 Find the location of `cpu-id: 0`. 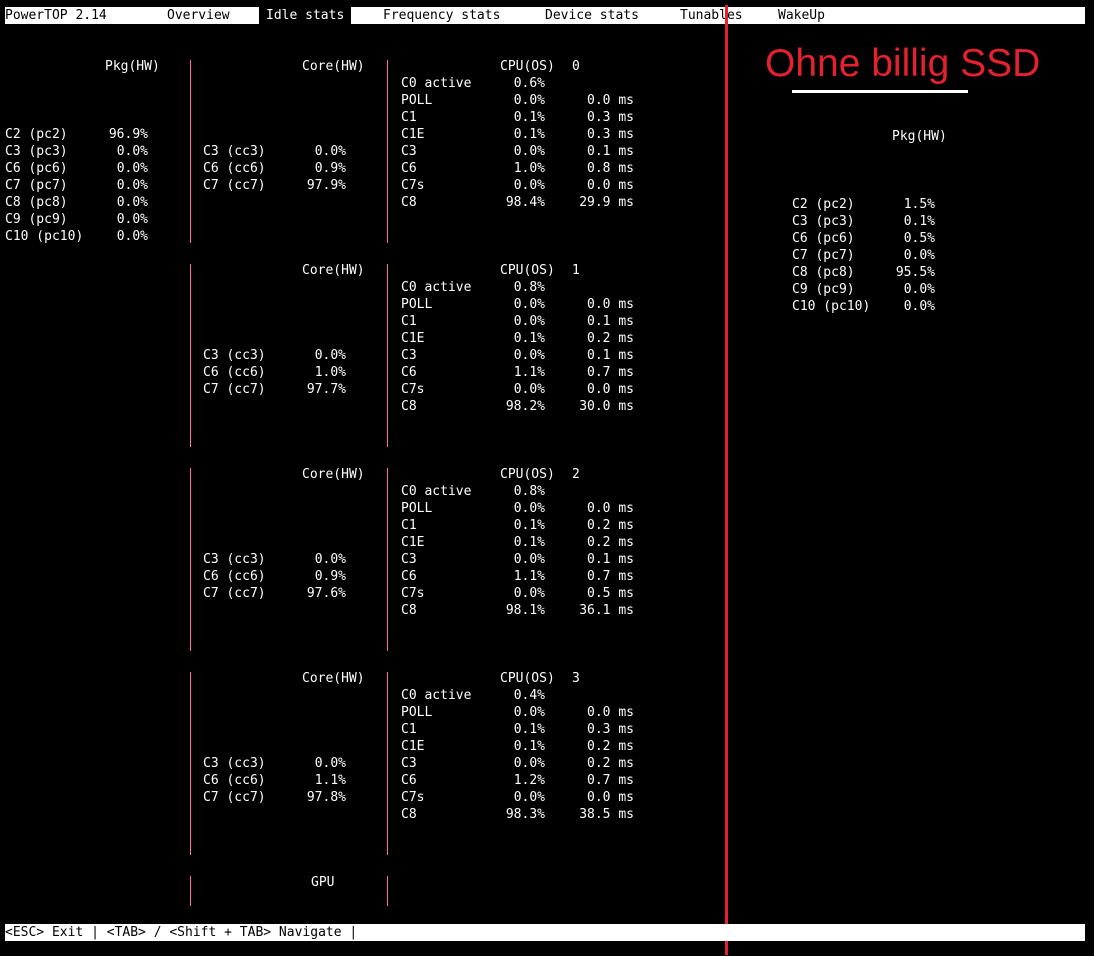

cpu-id: 0 is located at coordinates (576, 66).